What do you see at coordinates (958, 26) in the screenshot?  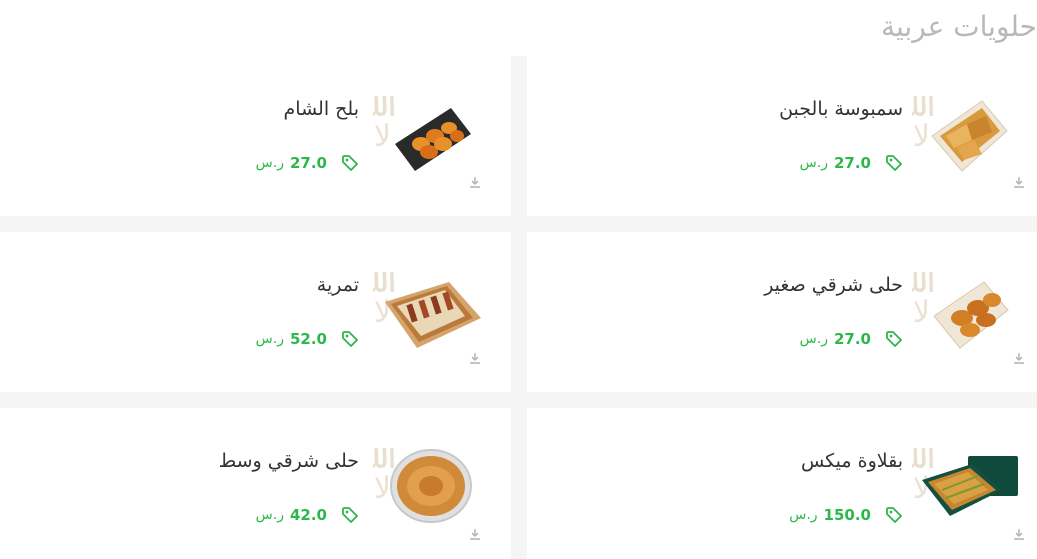 I see `section-title: حلويات عربية` at bounding box center [958, 26].